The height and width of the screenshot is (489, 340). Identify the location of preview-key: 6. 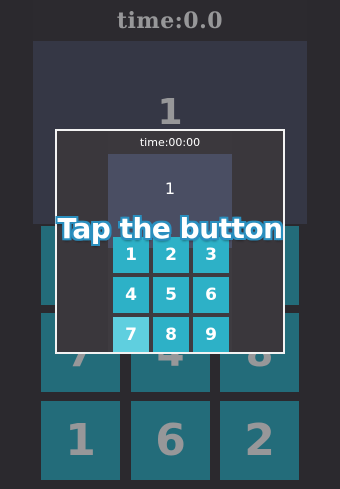
(211, 295).